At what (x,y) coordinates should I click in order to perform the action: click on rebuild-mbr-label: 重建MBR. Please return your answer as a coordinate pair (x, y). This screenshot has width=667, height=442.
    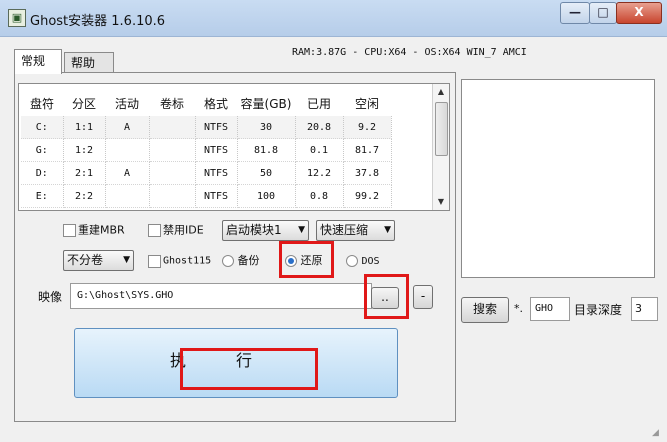
    Looking at the image, I should click on (101, 230).